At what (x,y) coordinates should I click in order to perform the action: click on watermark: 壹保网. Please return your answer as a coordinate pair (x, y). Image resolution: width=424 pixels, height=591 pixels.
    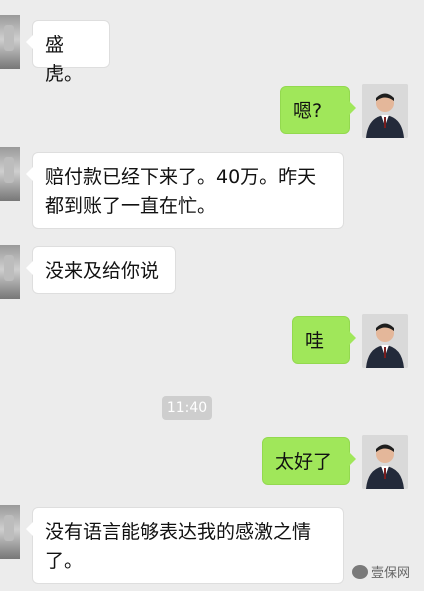
    Looking at the image, I should click on (381, 571).